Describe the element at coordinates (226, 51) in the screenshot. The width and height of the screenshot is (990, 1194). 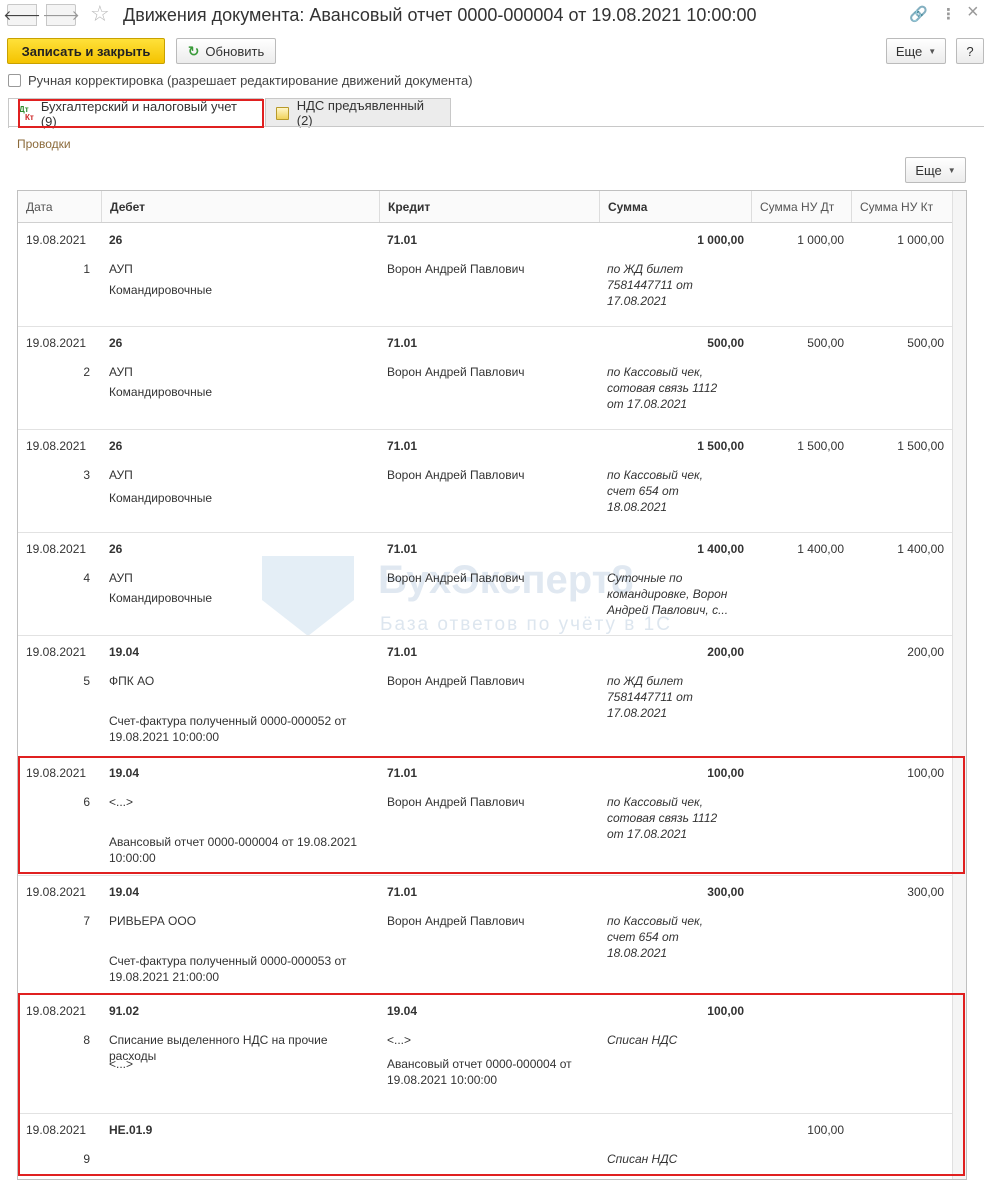
I see `refresh-button: ↻ Обновить` at that location.